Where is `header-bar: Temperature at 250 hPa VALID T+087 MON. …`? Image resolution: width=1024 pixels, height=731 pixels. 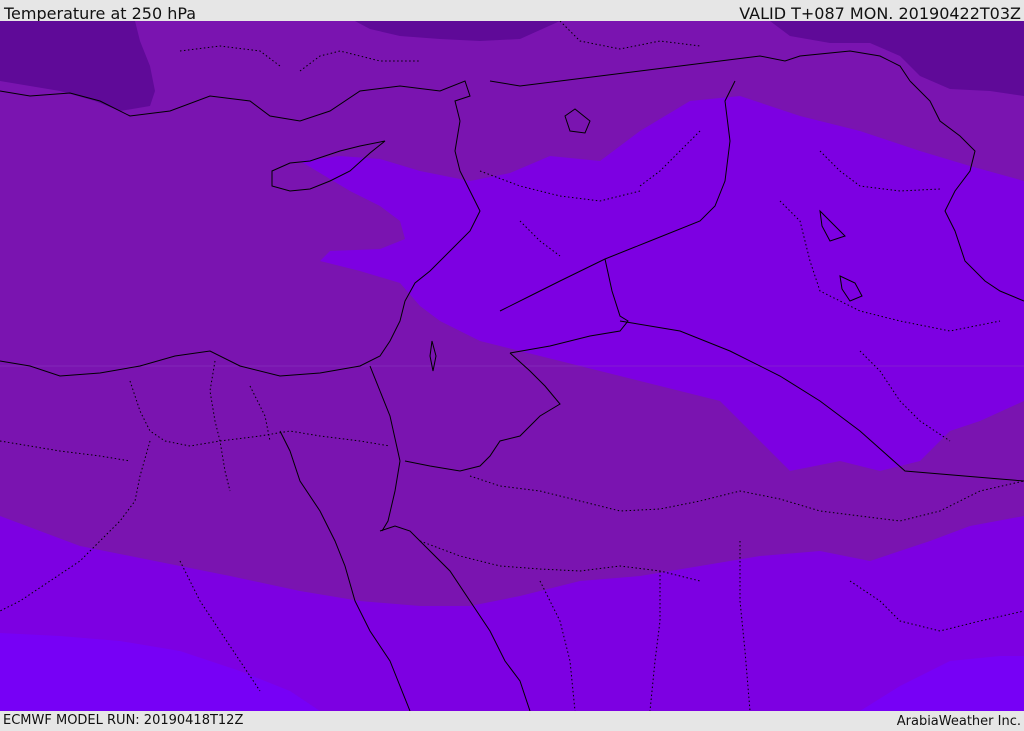
header-bar: Temperature at 250 hPa VALID T+087 MON. … is located at coordinates (512, 10).